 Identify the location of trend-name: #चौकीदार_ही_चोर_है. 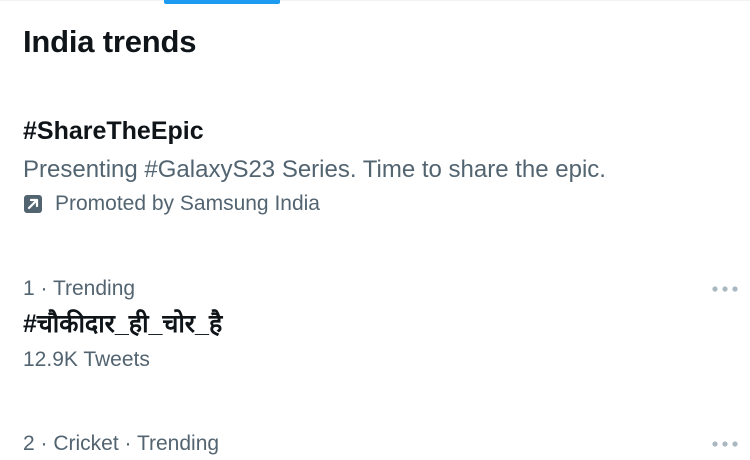
(378, 324).